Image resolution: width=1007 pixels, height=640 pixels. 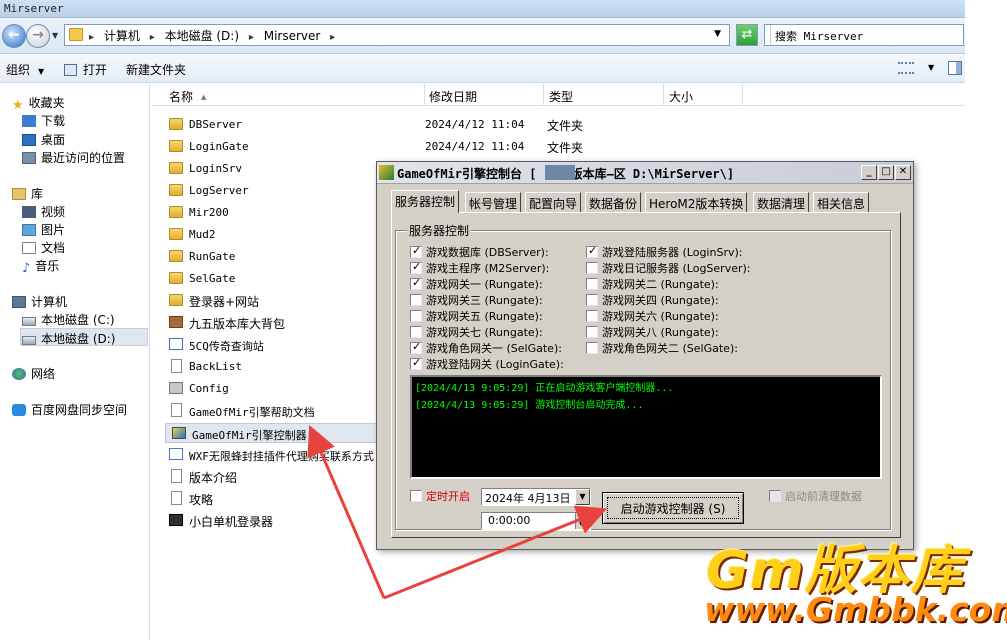 What do you see at coordinates (652, 300) in the screenshot?
I see `server-checkbox: 游戏网关四 (Rungate):` at bounding box center [652, 300].